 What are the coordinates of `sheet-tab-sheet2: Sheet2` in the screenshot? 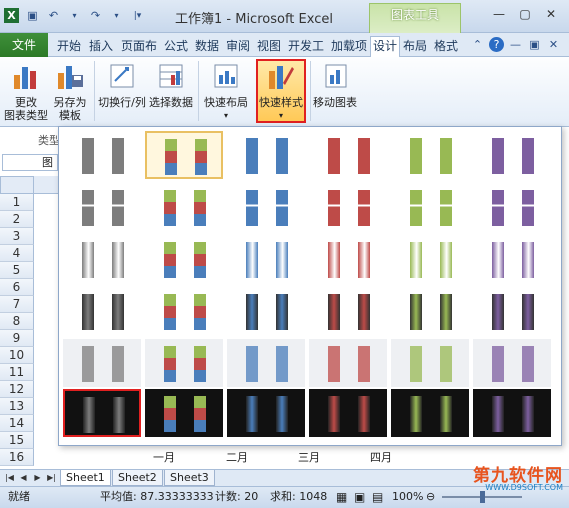 It's located at (137, 478).